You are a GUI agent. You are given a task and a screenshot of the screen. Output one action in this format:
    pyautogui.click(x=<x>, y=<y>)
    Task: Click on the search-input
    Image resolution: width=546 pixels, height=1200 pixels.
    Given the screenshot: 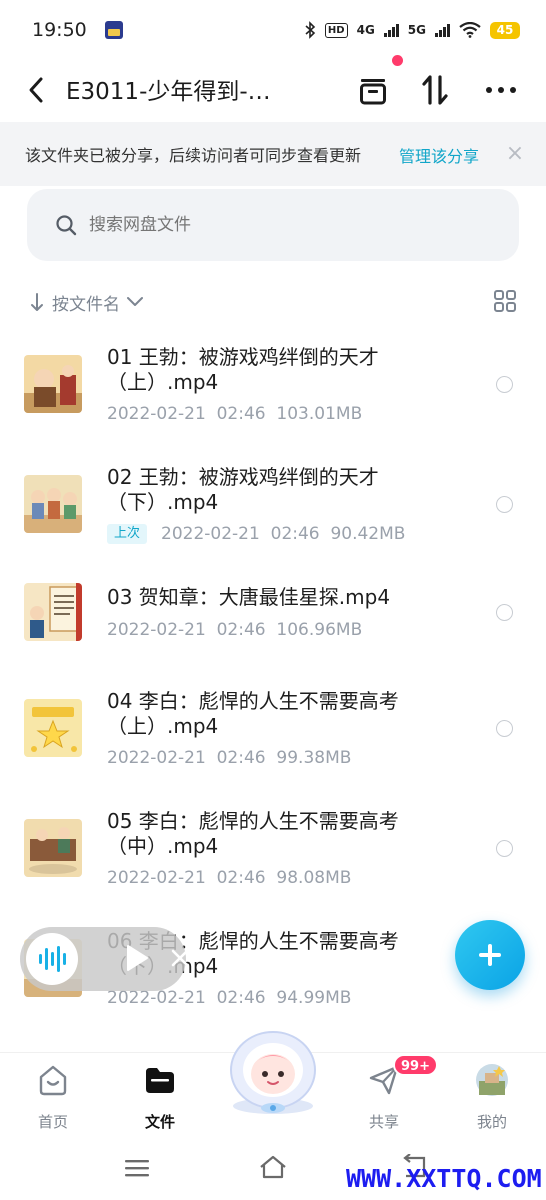 What is the action you would take?
    pyautogui.click(x=279, y=225)
    